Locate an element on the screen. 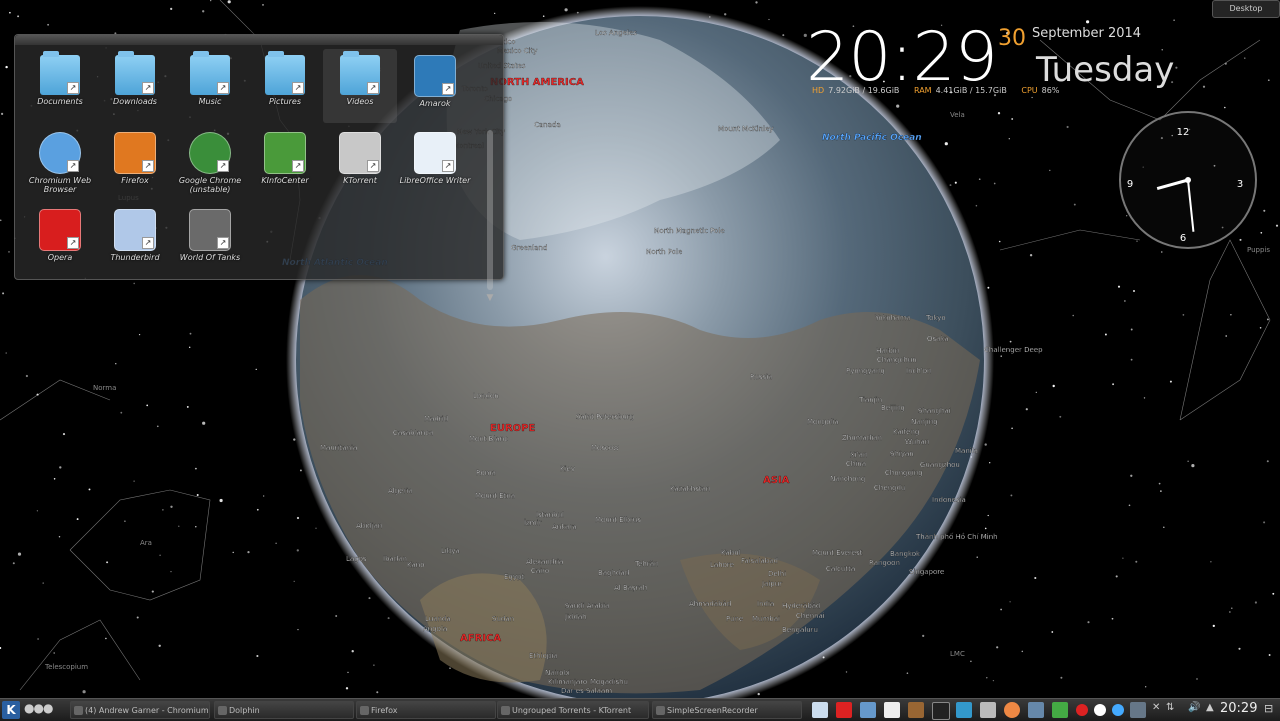 The image size is (1280, 721). desktop-item-ktorrent: ↗ KTorrent is located at coordinates (360, 163).